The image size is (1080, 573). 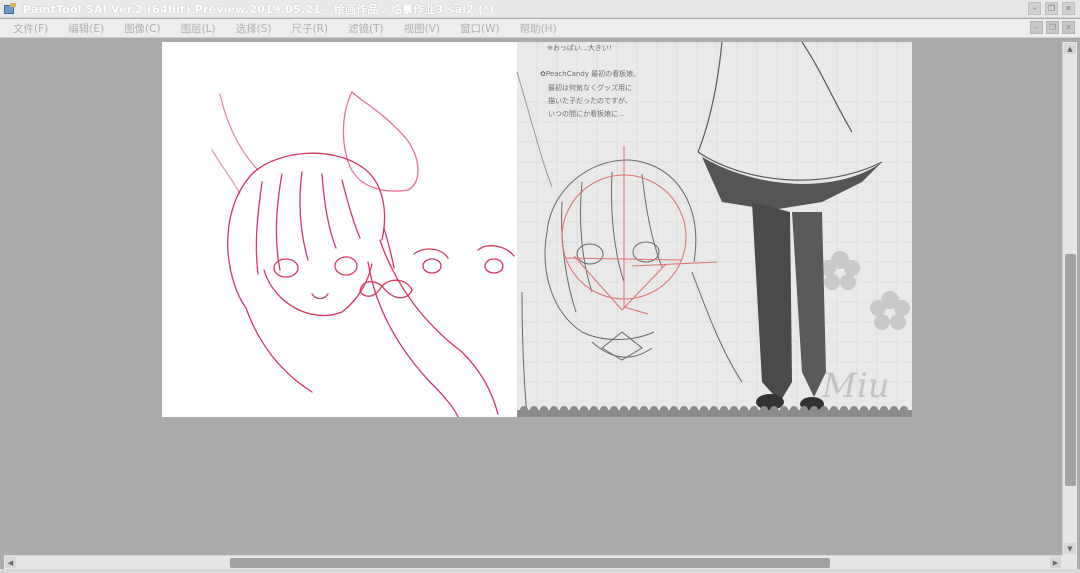 I want to click on scrollbar-corner, so click(x=1069, y=562).